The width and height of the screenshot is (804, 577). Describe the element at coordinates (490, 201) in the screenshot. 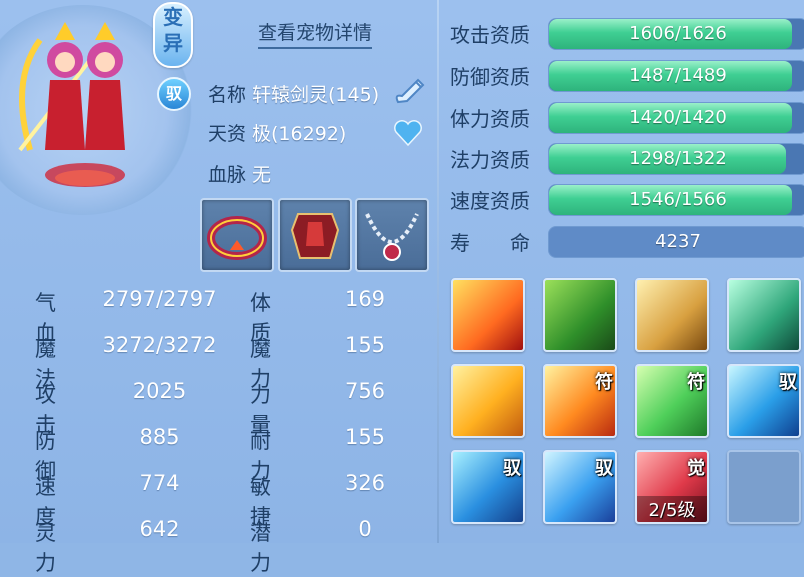

I see `aptitude-label: 速度资质` at that location.